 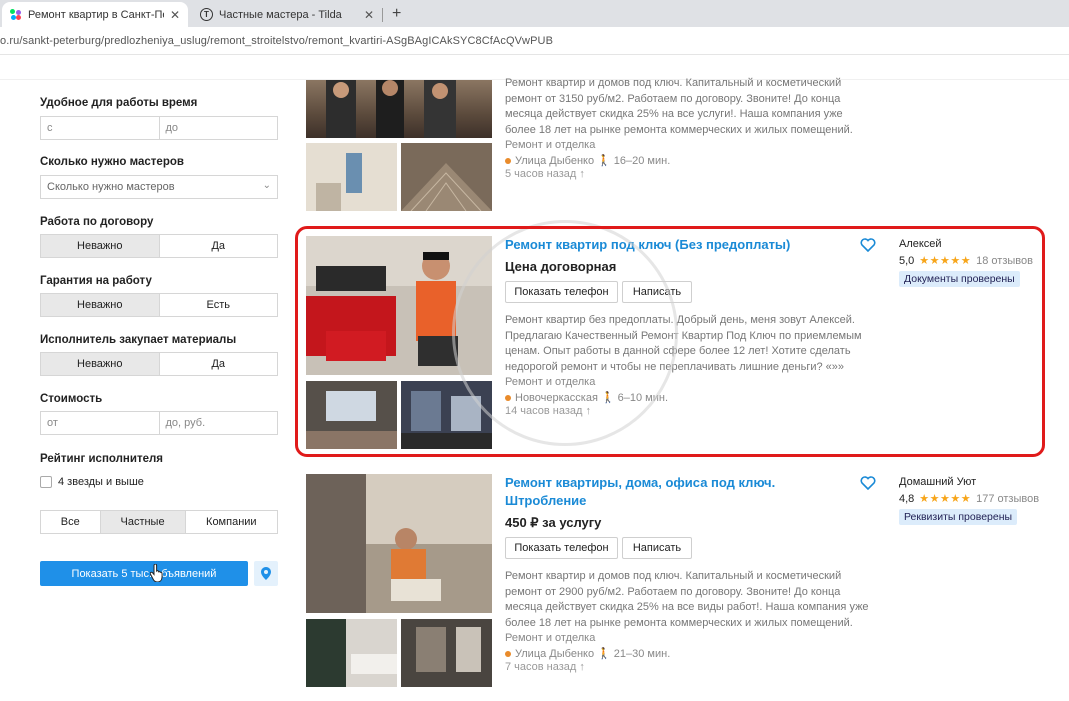 I want to click on filter-warranty-label: Гарантия на работу, so click(x=96, y=281).